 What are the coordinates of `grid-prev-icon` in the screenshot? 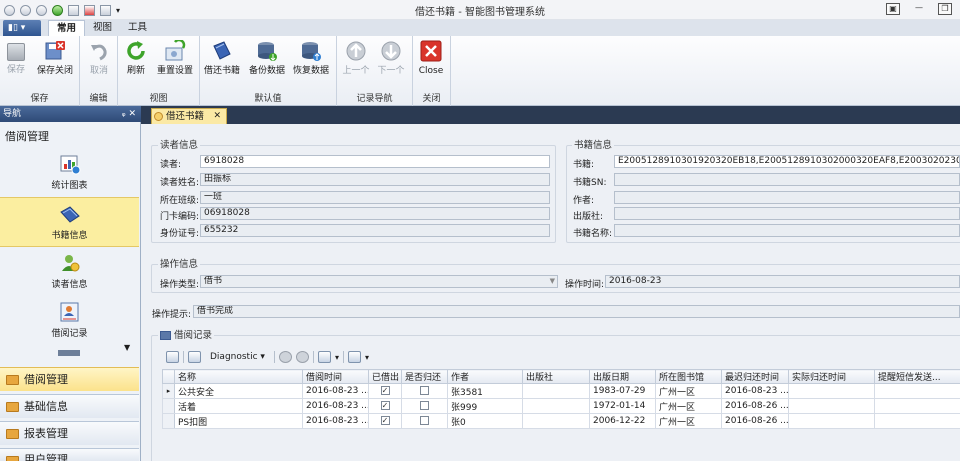 It's located at (285, 357).